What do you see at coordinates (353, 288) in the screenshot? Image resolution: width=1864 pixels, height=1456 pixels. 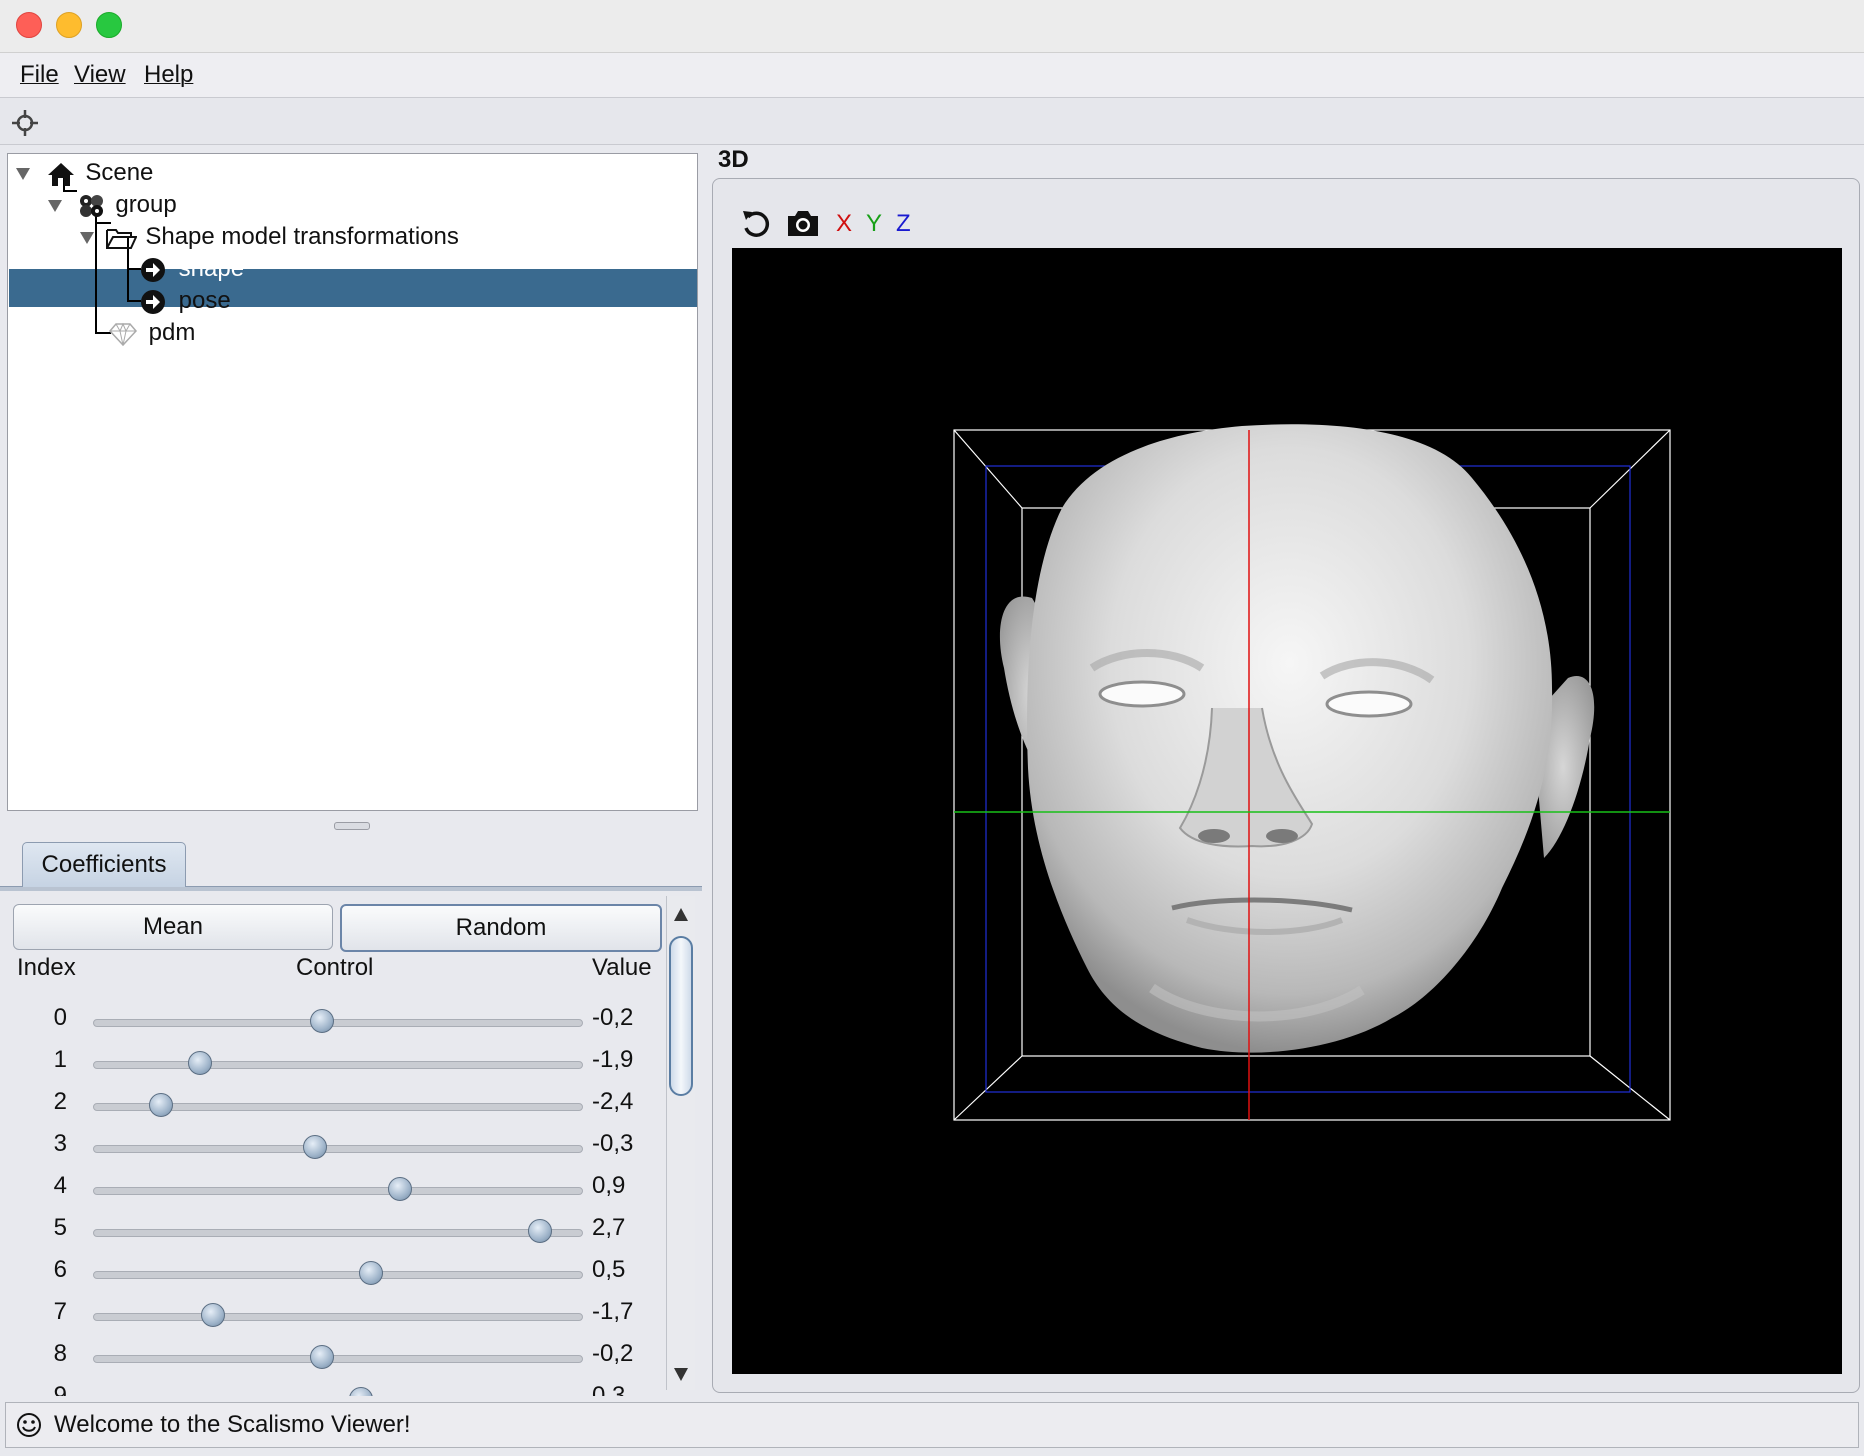 I see `selected-row-highlight` at bounding box center [353, 288].